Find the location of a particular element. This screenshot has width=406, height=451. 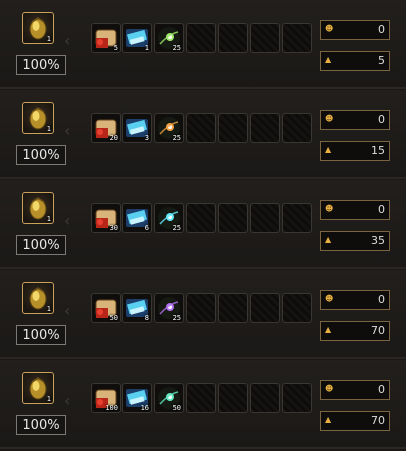

material-slot: 8 is located at coordinates (137, 308).